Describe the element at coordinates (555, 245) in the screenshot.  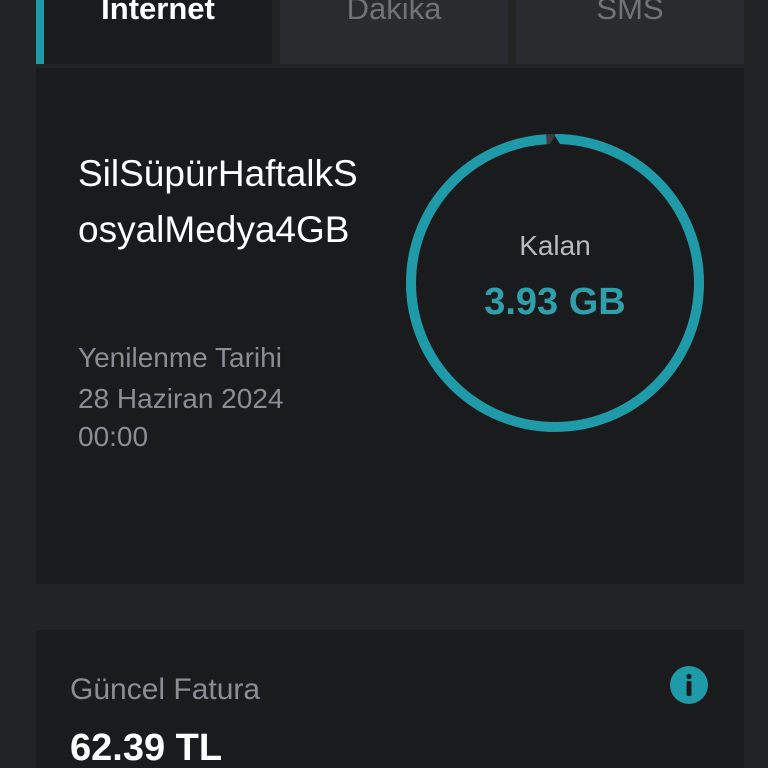
I see `remaining-label: Kalan` at that location.